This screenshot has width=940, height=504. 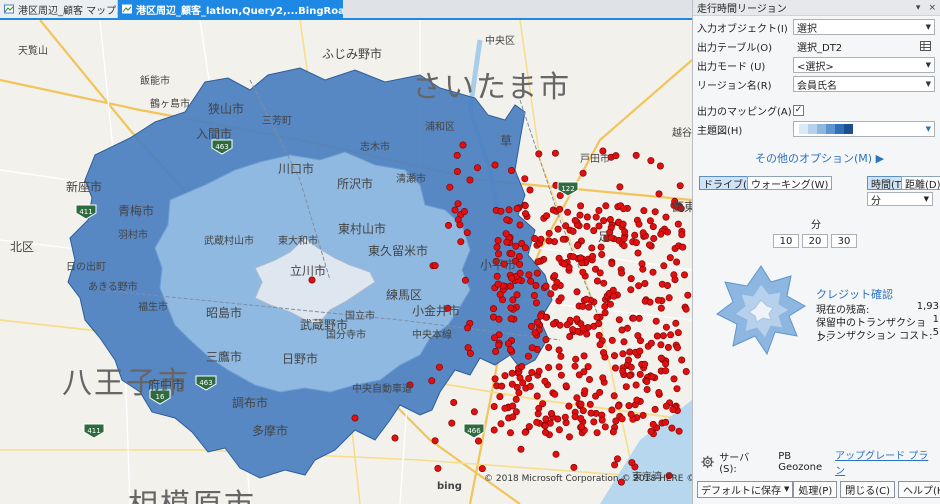 I want to click on table-browse-icon, so click(x=925, y=46).